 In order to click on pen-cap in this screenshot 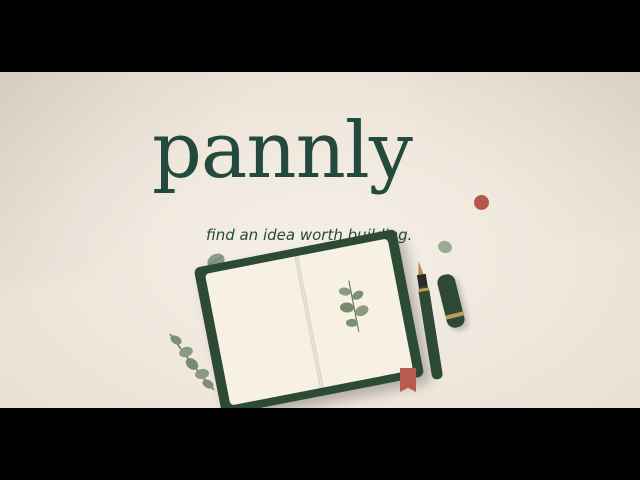, I will do `click(451, 301)`.